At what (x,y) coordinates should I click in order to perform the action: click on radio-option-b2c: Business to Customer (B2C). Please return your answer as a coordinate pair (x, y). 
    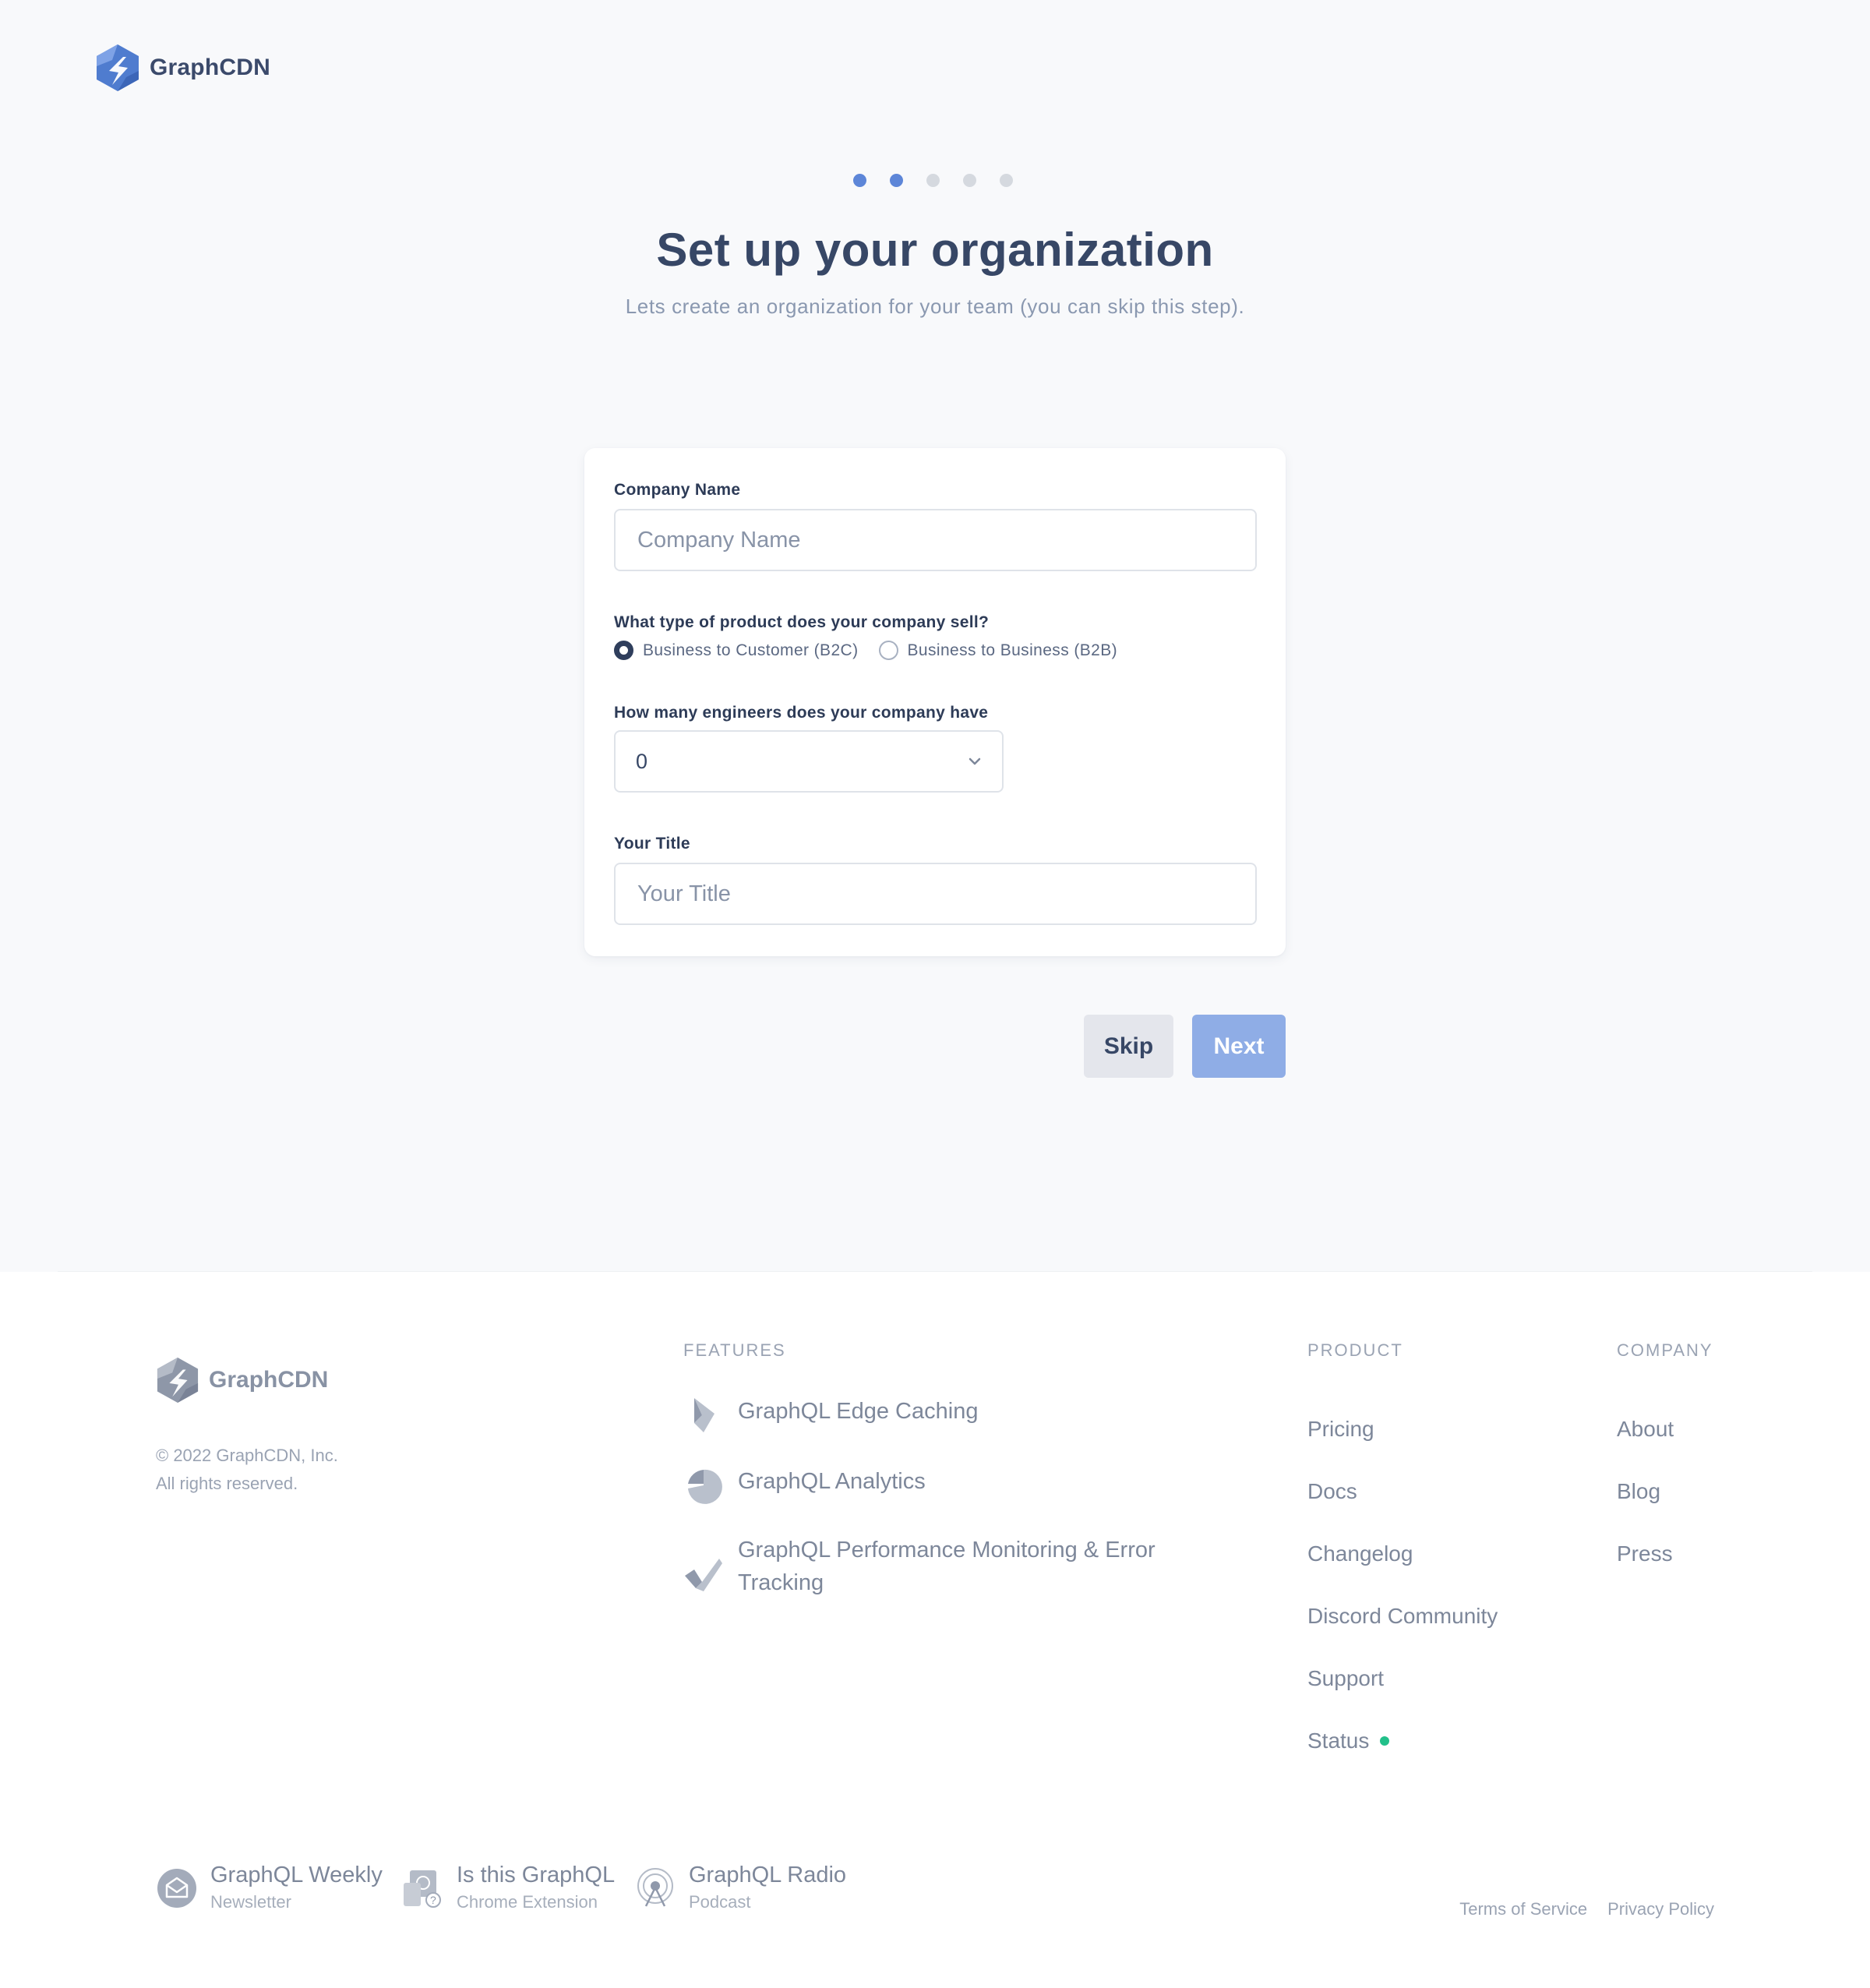
    Looking at the image, I should click on (736, 651).